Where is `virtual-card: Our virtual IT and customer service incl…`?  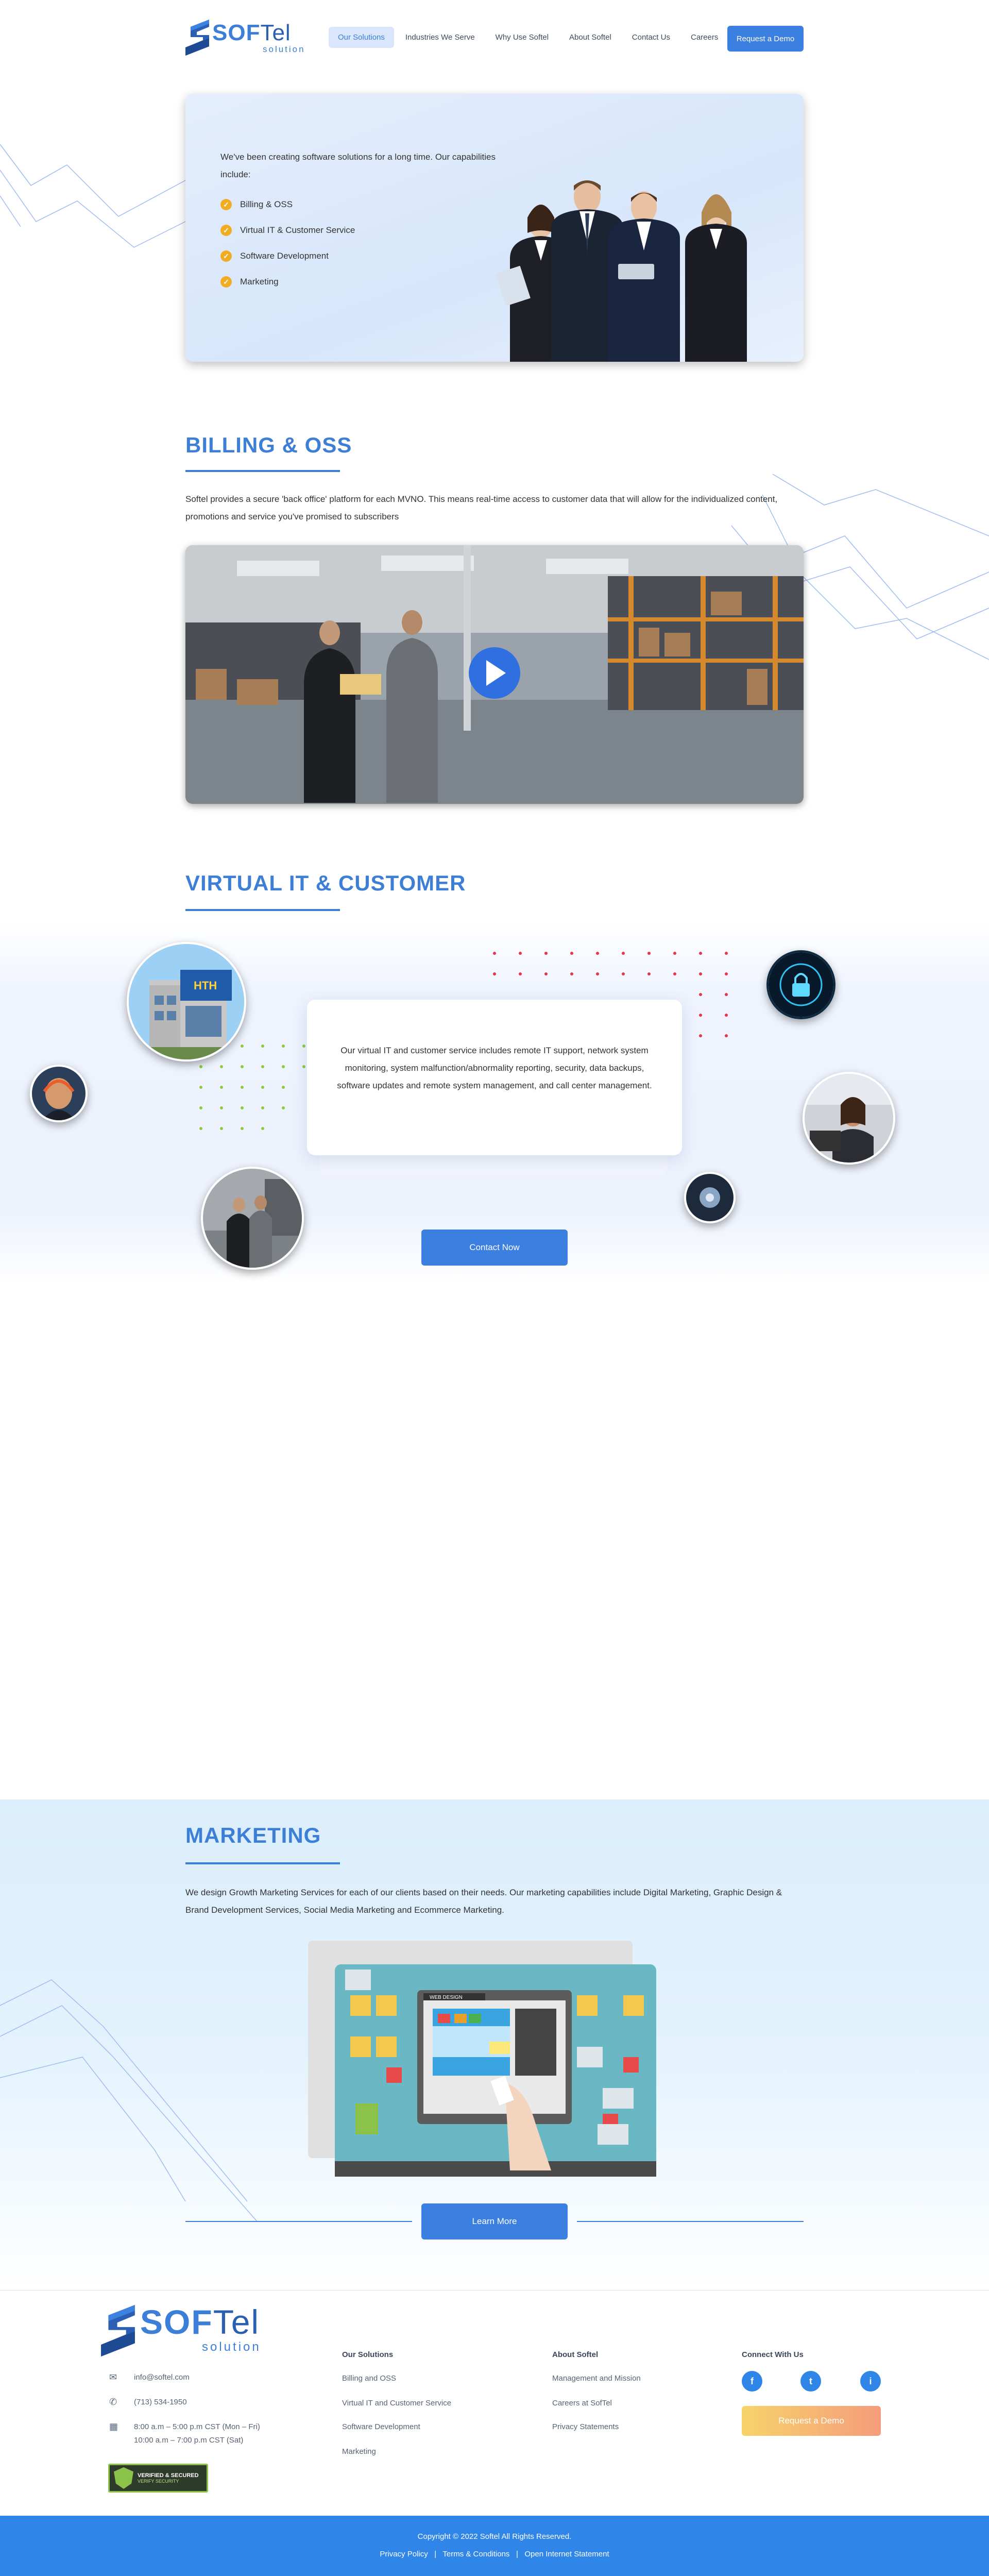
virtual-card: Our virtual IT and customer service incl… is located at coordinates (494, 1077).